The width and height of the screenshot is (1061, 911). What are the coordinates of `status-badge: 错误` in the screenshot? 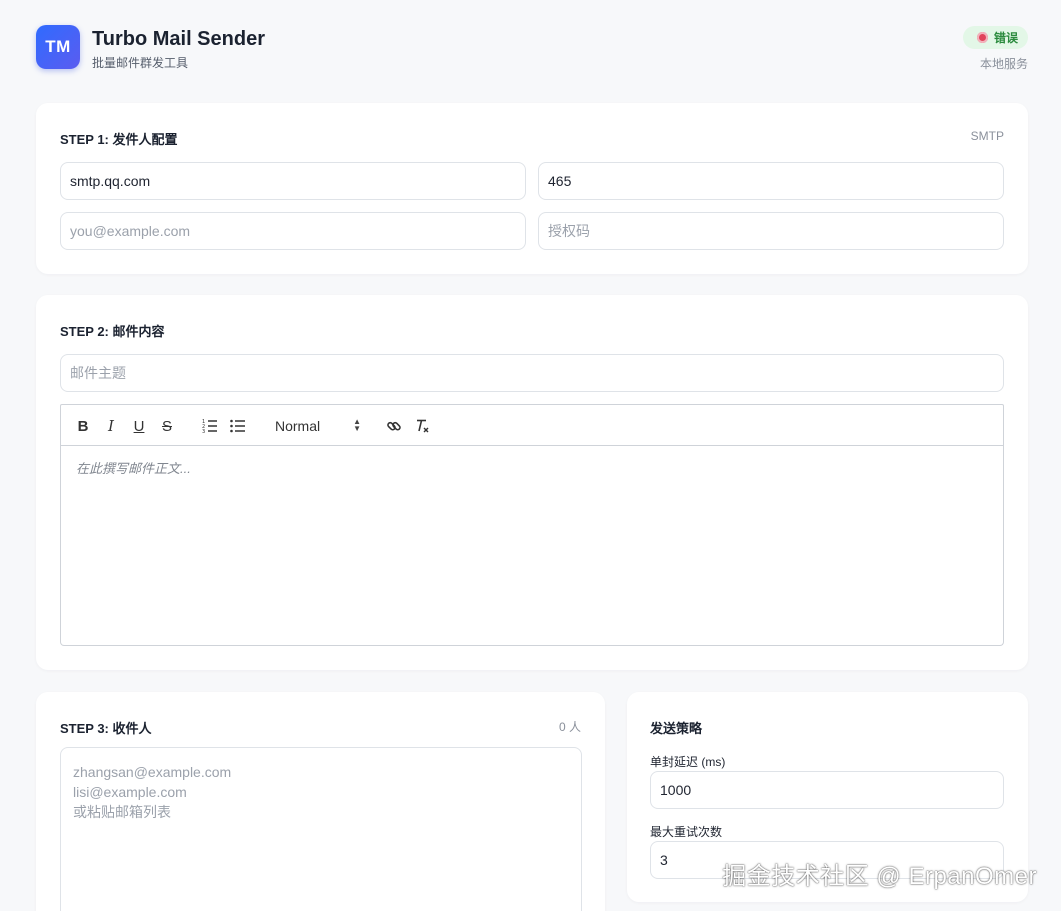 It's located at (995, 37).